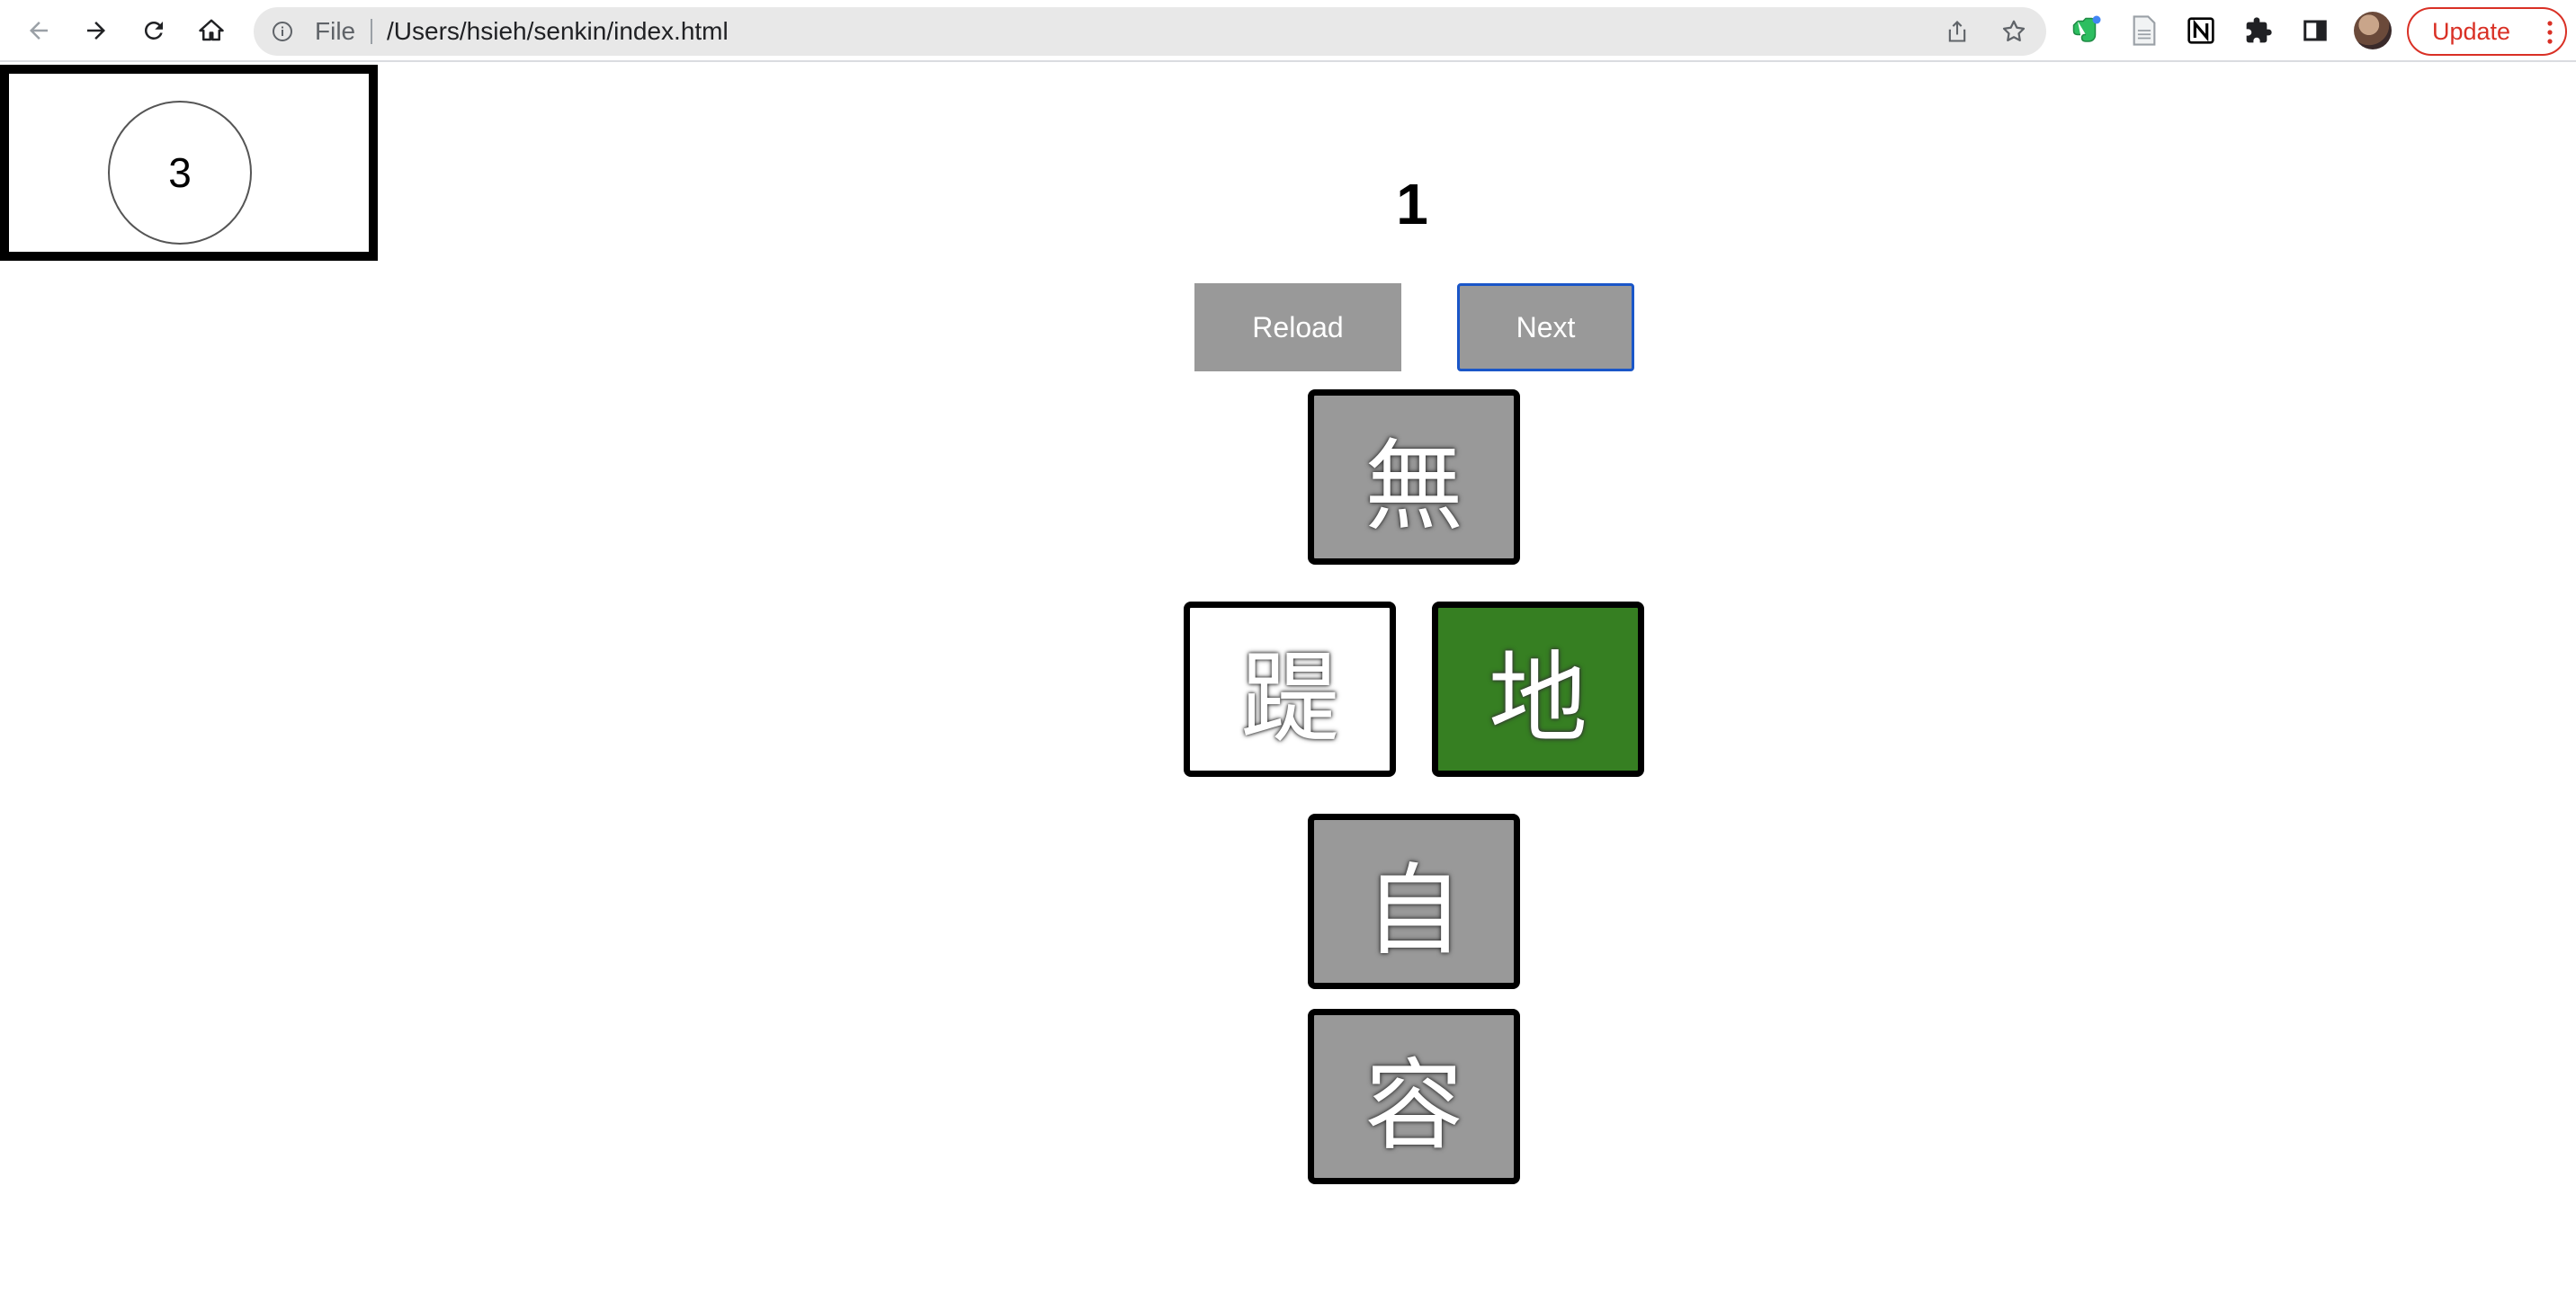 The height and width of the screenshot is (1293, 2576). Describe the element at coordinates (335, 31) in the screenshot. I see `scheme-label: File` at that location.